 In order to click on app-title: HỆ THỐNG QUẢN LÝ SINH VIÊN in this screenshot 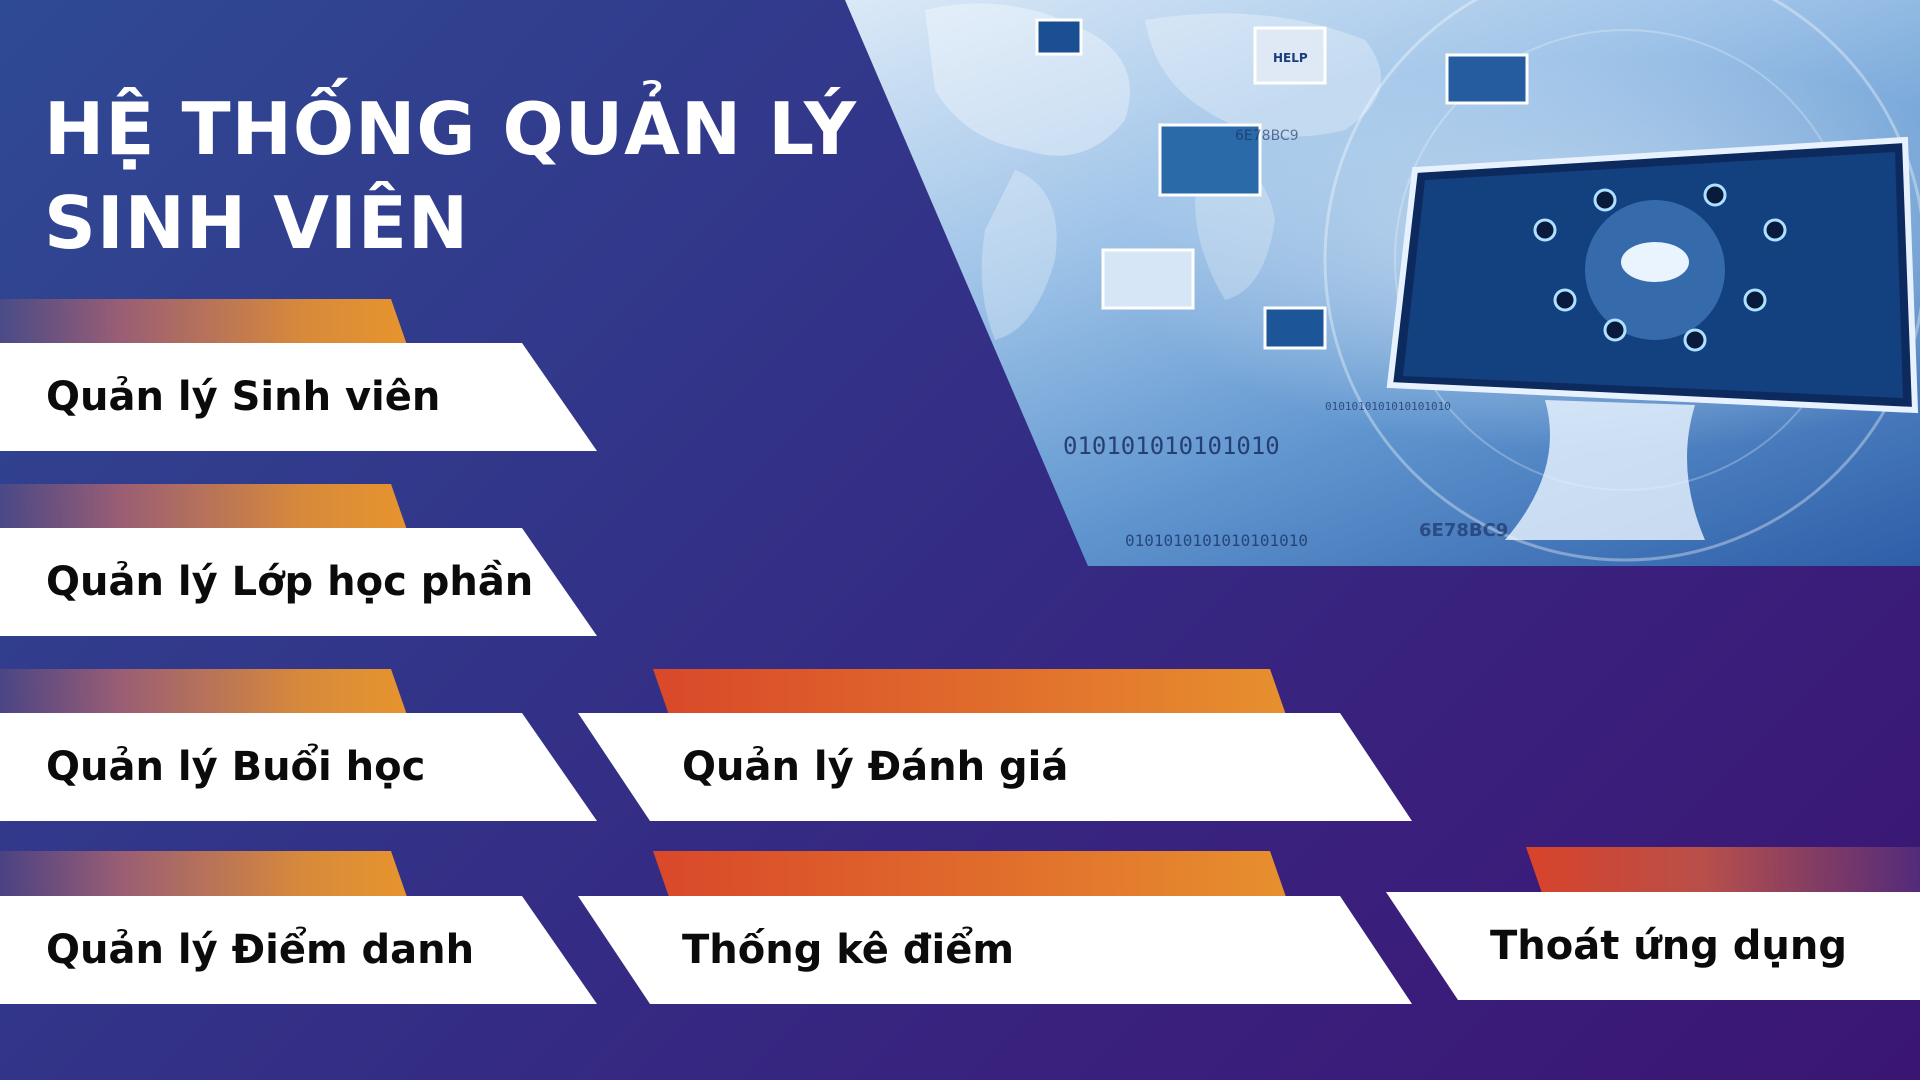, I will do `click(450, 176)`.